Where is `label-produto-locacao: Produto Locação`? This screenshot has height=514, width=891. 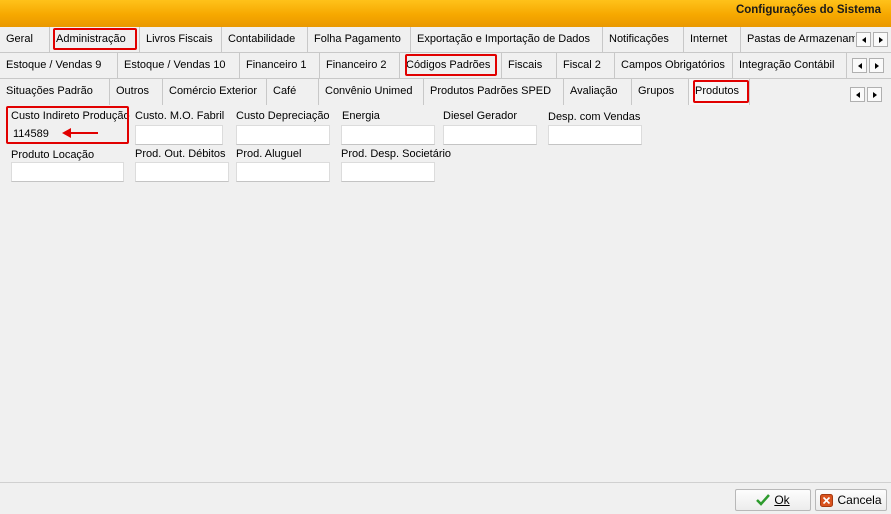
label-produto-locacao: Produto Locação is located at coordinates (53, 155).